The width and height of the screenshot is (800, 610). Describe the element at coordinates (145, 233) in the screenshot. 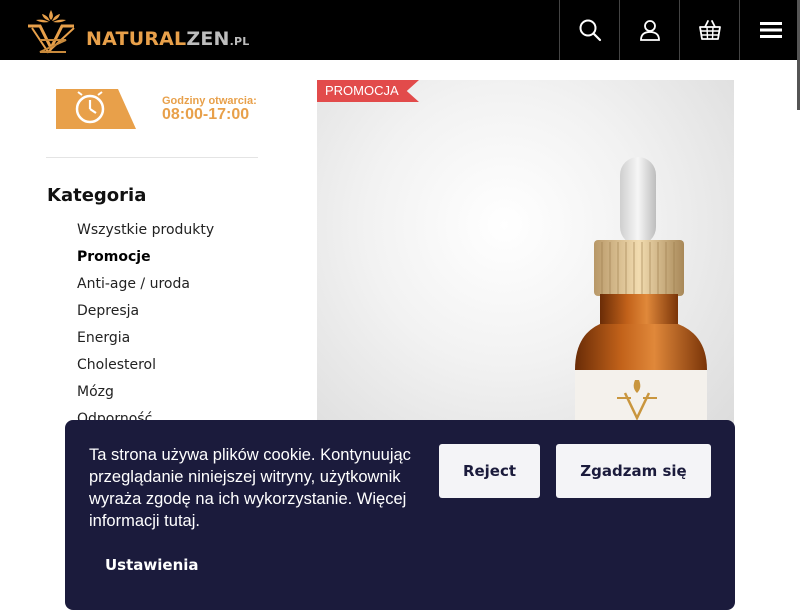

I see `category-item-all: Wszystkie produkty` at that location.